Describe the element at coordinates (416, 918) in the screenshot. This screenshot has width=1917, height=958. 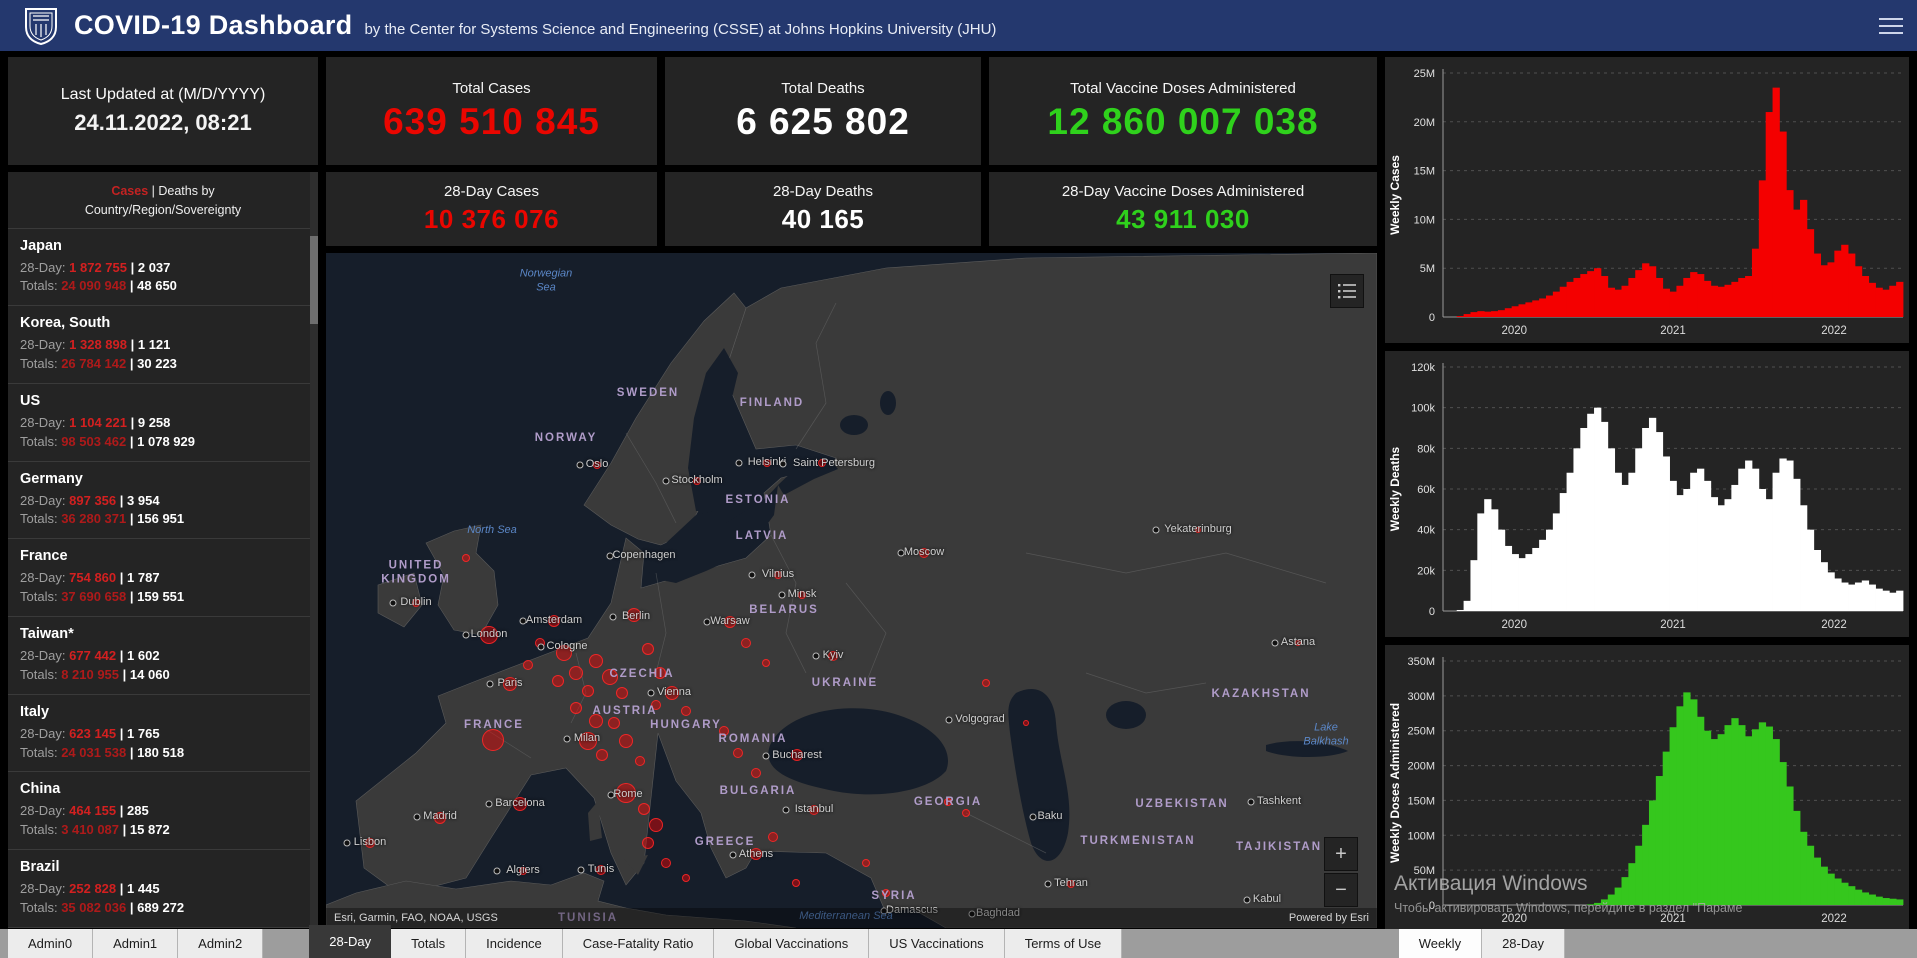
I see `map-attribution: Esri, Garmin, FAO, NOAA, USGS` at that location.